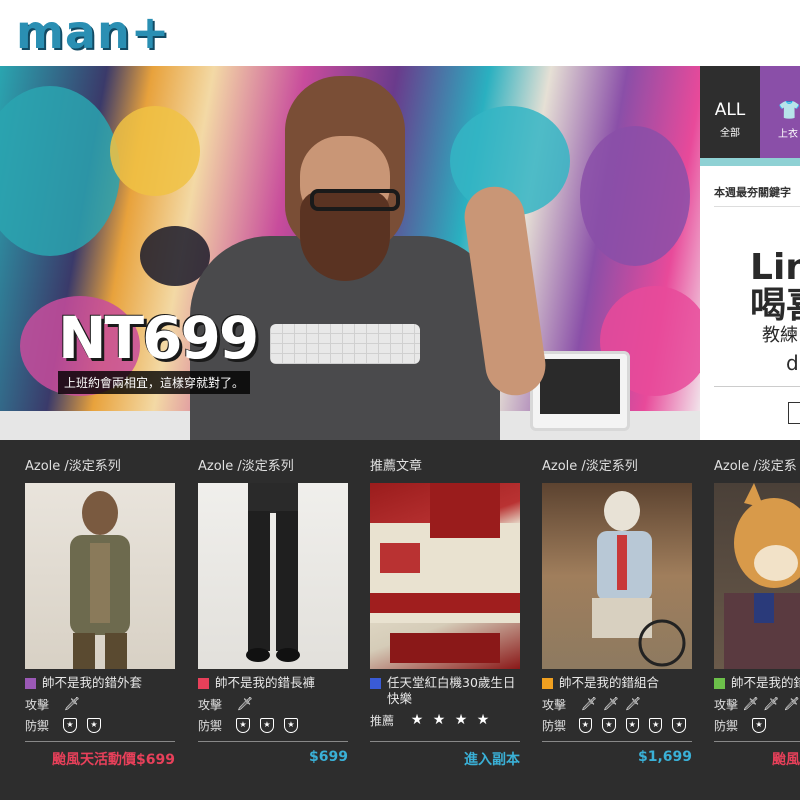 This screenshot has height=800, width=800. I want to click on product-price: $1,699, so click(665, 757).